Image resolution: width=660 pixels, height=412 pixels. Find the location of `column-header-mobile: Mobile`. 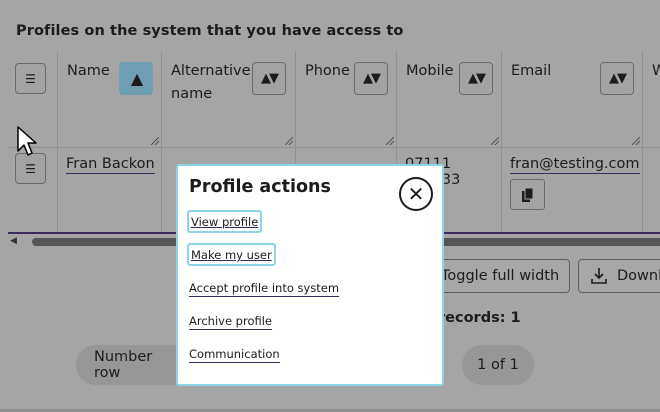

column-header-mobile: Mobile is located at coordinates (430, 71).